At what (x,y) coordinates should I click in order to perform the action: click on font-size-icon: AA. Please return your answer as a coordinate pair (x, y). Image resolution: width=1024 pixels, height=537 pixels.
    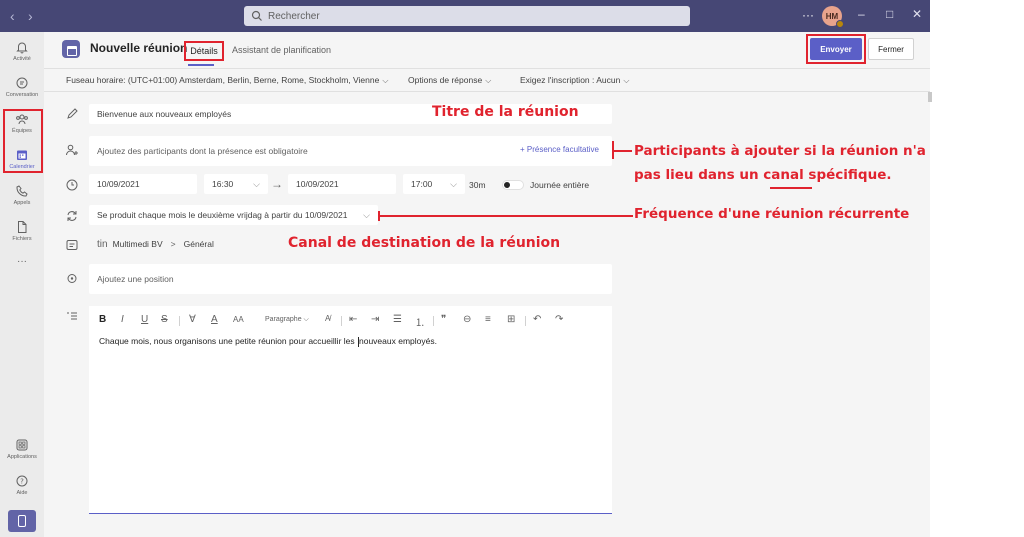
    Looking at the image, I should click on (238, 319).